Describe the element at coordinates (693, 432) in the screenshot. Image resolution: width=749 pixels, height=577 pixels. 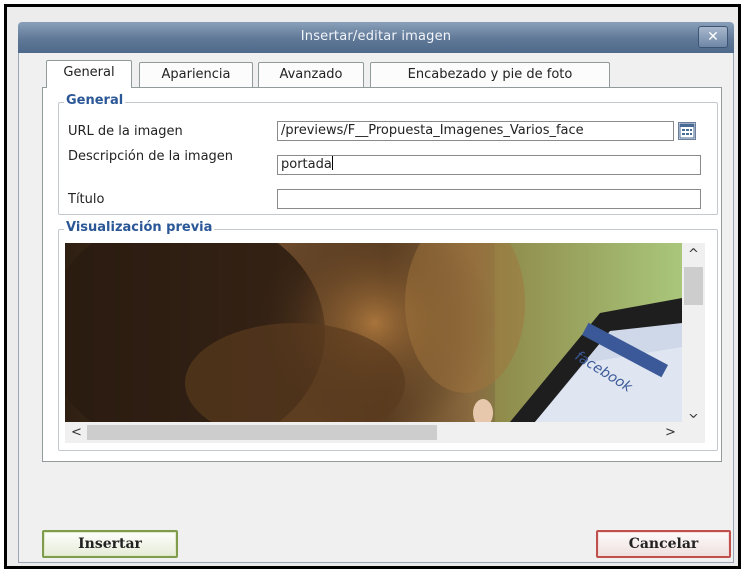
I see `scroll-corner` at that location.